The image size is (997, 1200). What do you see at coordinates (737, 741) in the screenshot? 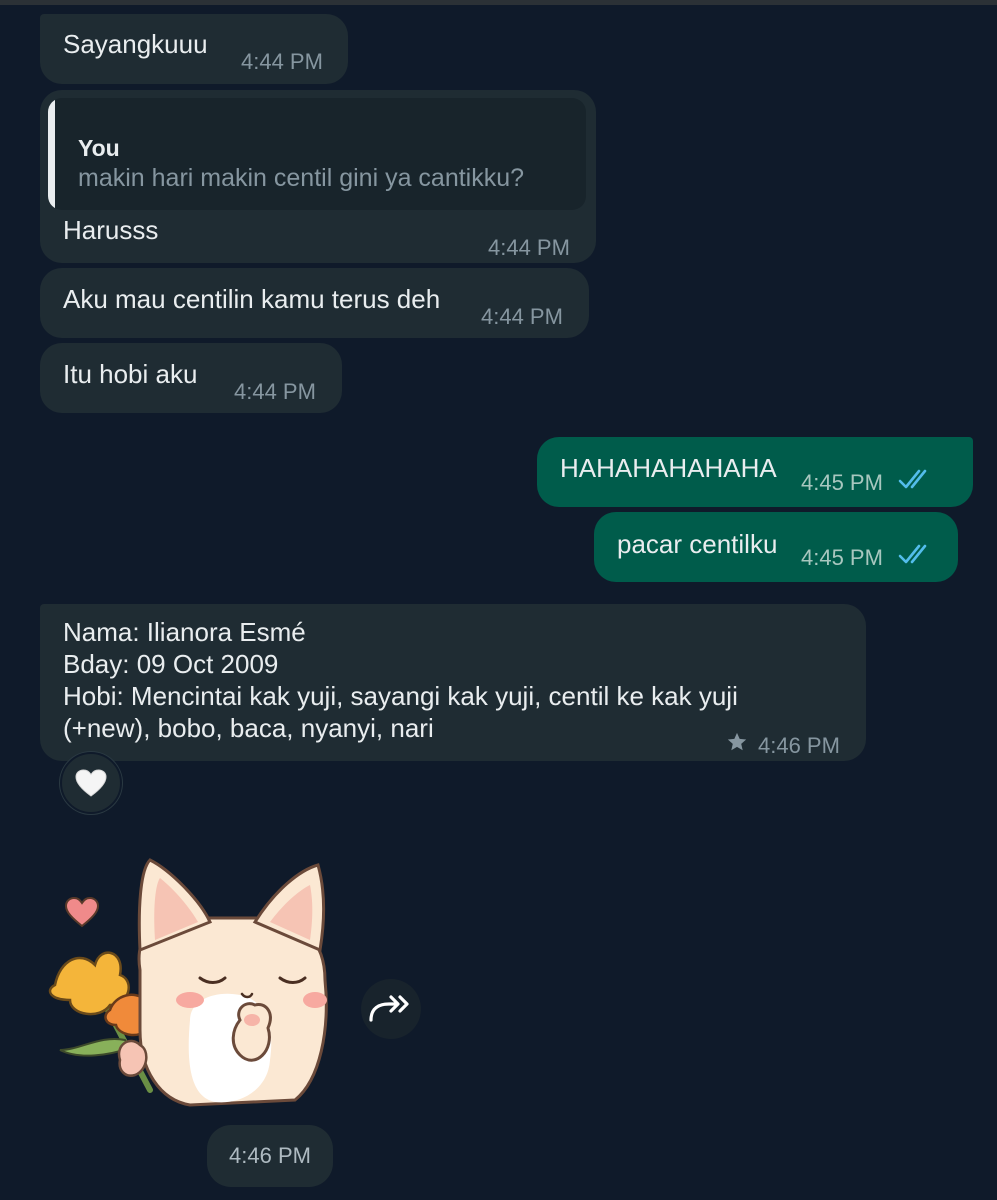
I see `star-icon` at bounding box center [737, 741].